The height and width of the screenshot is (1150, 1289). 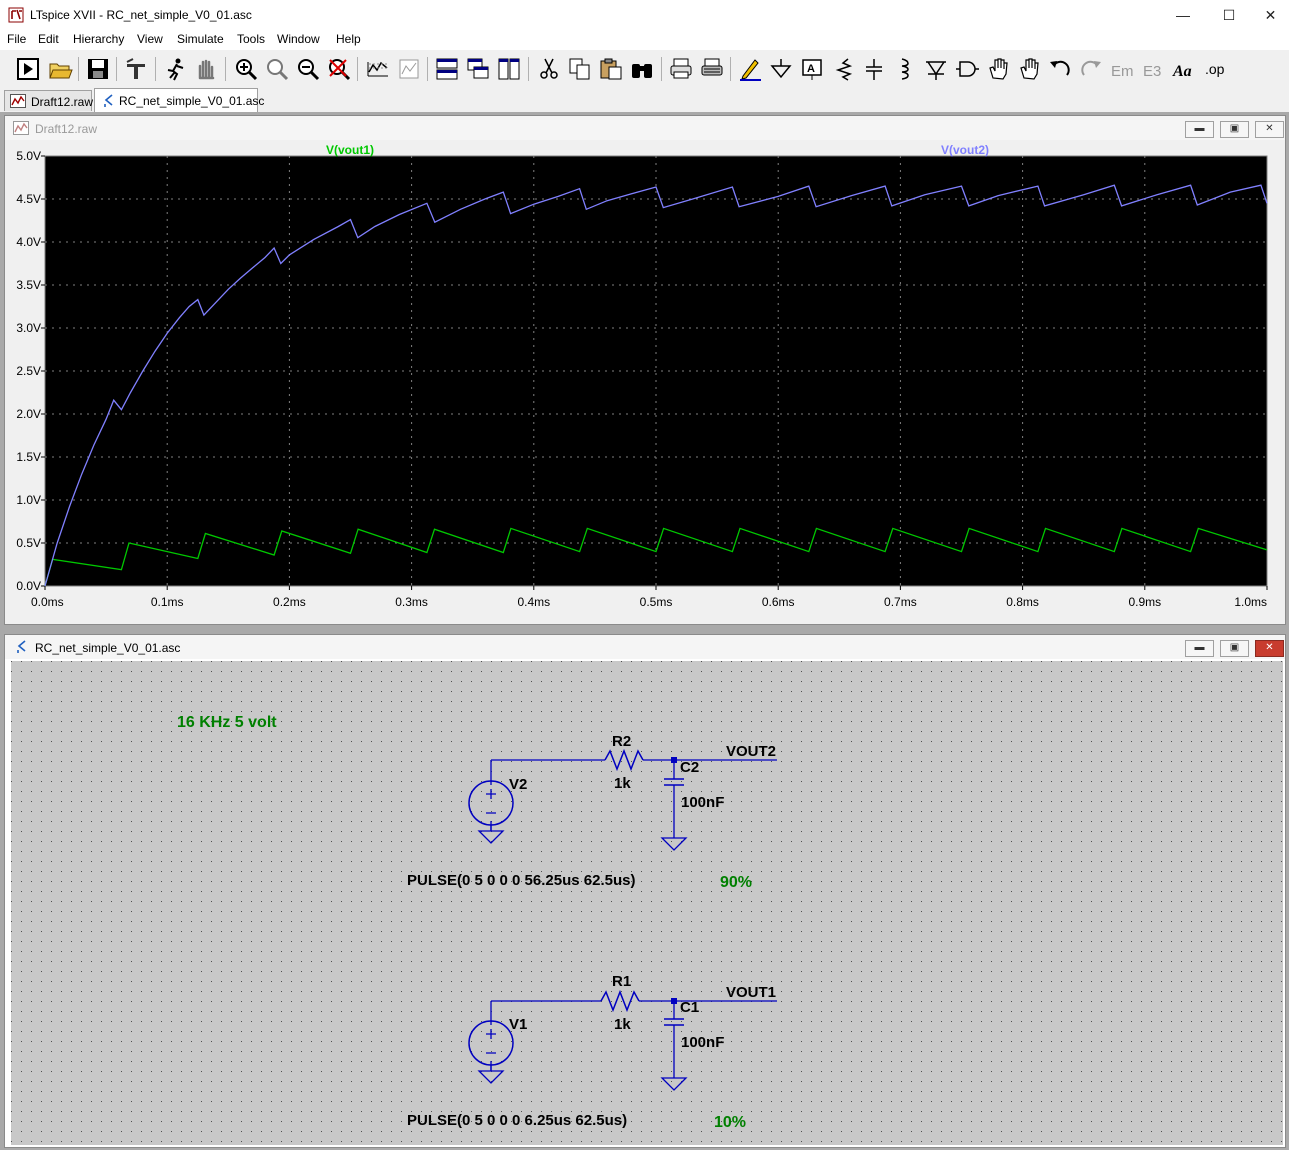 I want to click on pick-traces-icon, so click(x=409, y=69).